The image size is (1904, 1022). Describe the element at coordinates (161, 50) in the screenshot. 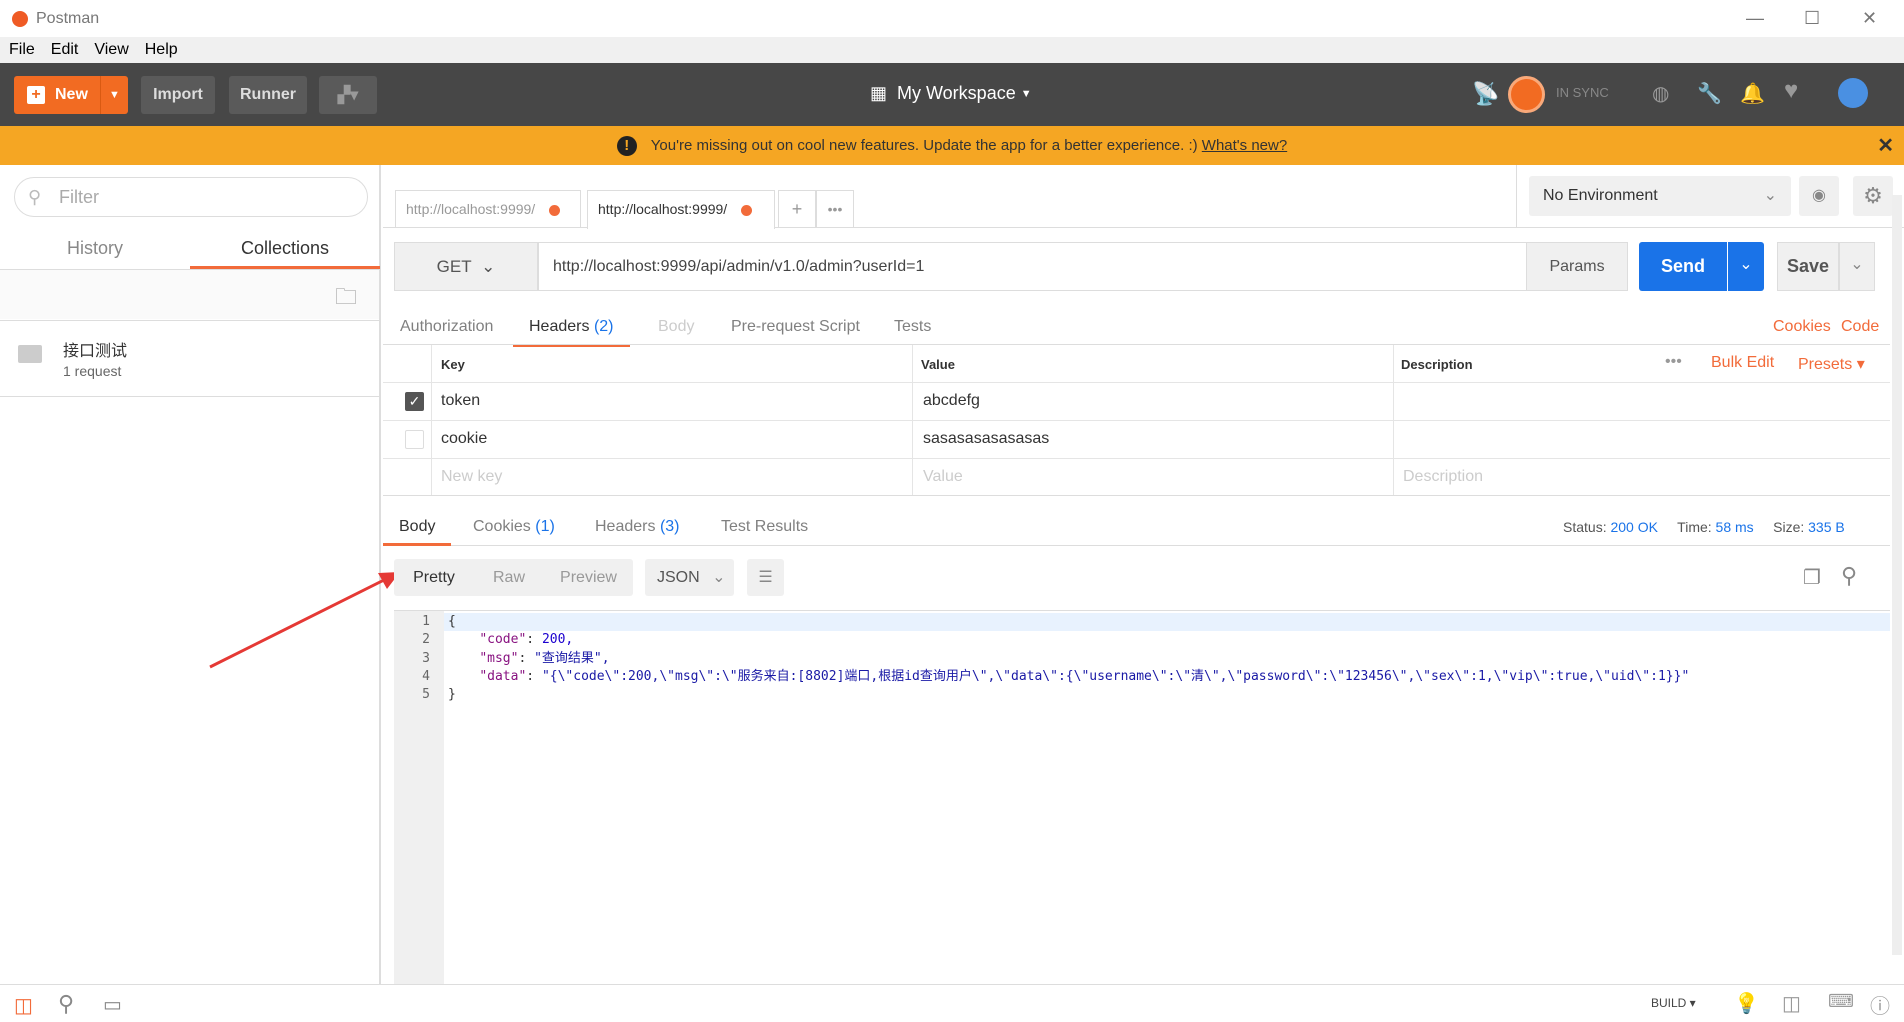

I see `menu-help: Help` at that location.